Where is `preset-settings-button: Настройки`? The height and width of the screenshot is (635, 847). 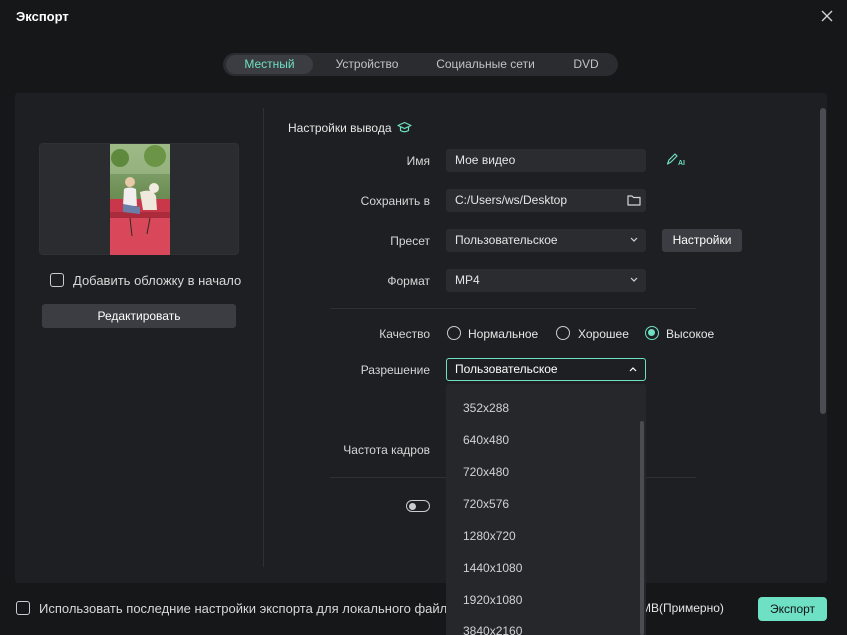 preset-settings-button: Настройки is located at coordinates (702, 240).